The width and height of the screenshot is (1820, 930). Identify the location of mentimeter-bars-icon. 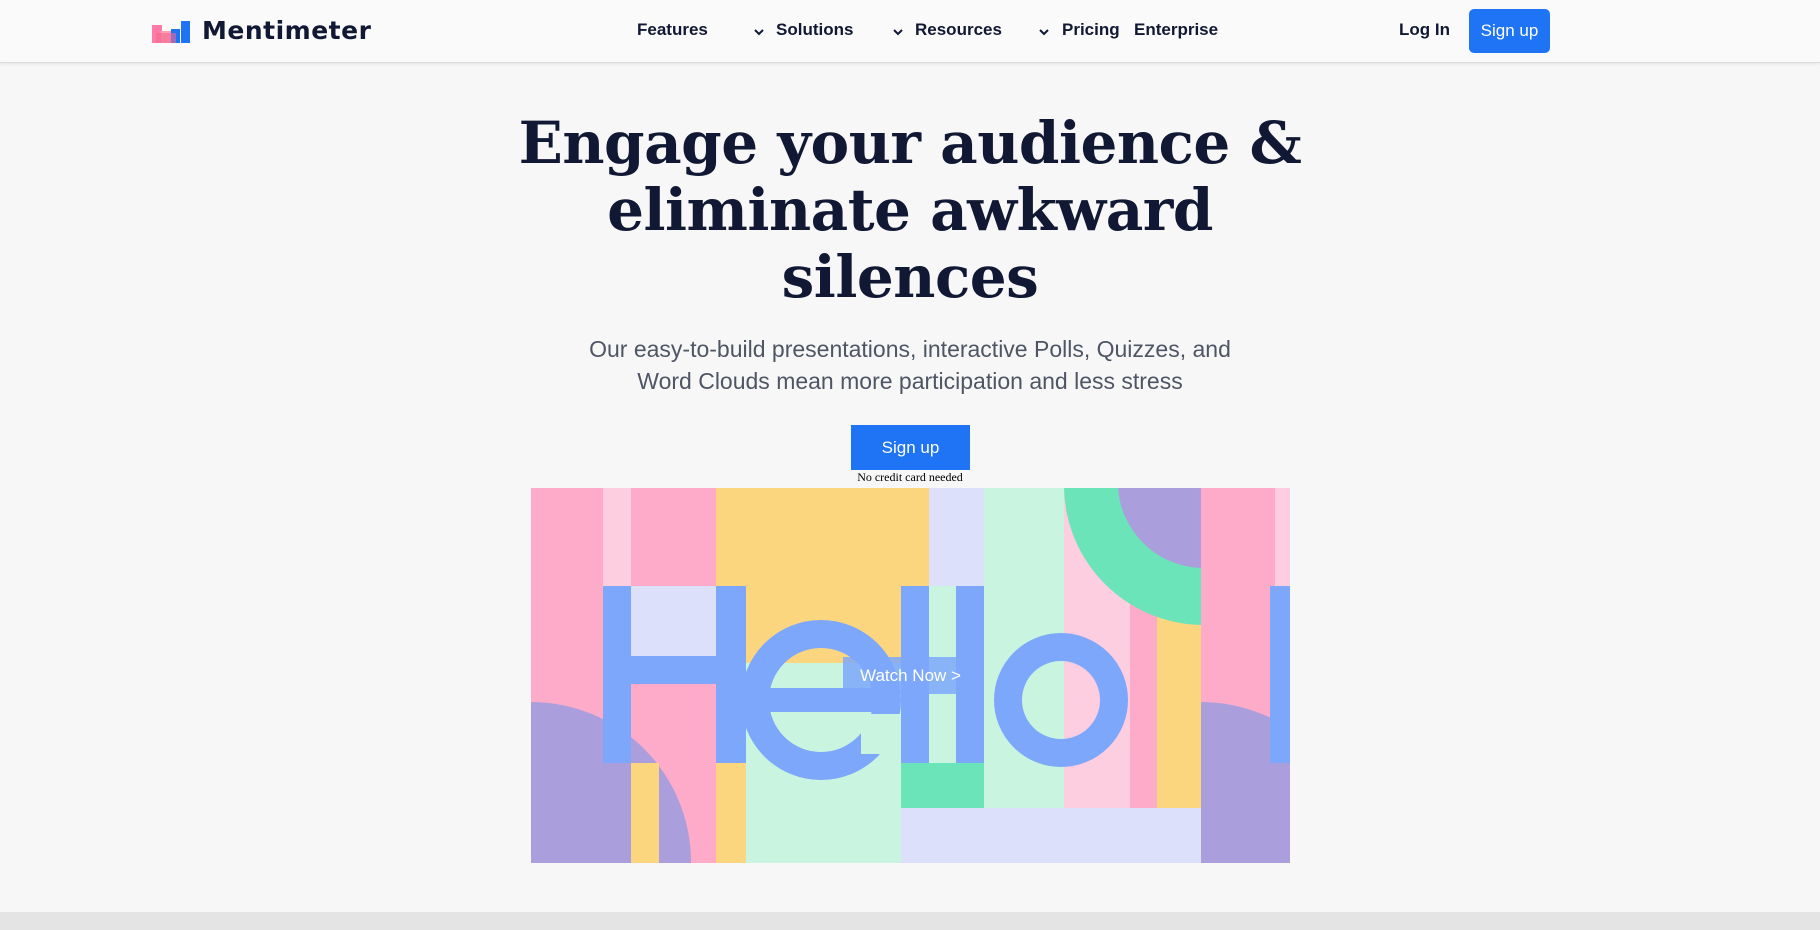
(171, 31).